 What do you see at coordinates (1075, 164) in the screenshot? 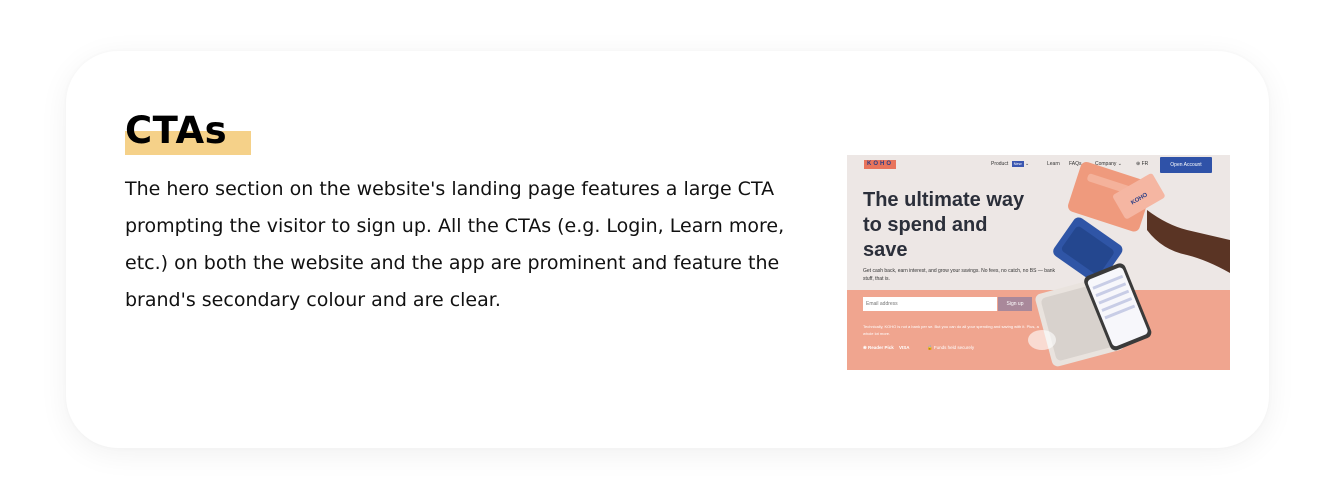
I see `nav-faqs: FAQs` at bounding box center [1075, 164].